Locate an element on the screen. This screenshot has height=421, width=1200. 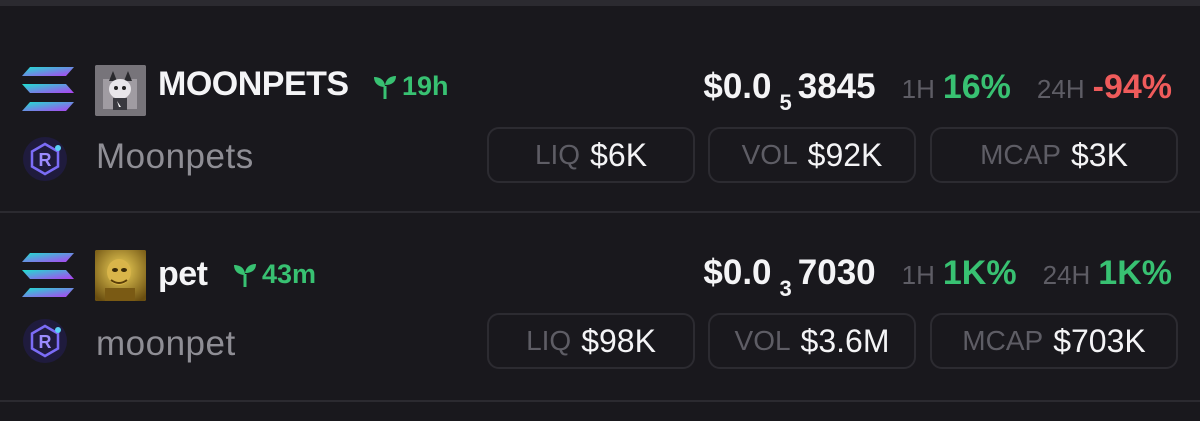
change-24h-value: -94% is located at coordinates (1132, 87).